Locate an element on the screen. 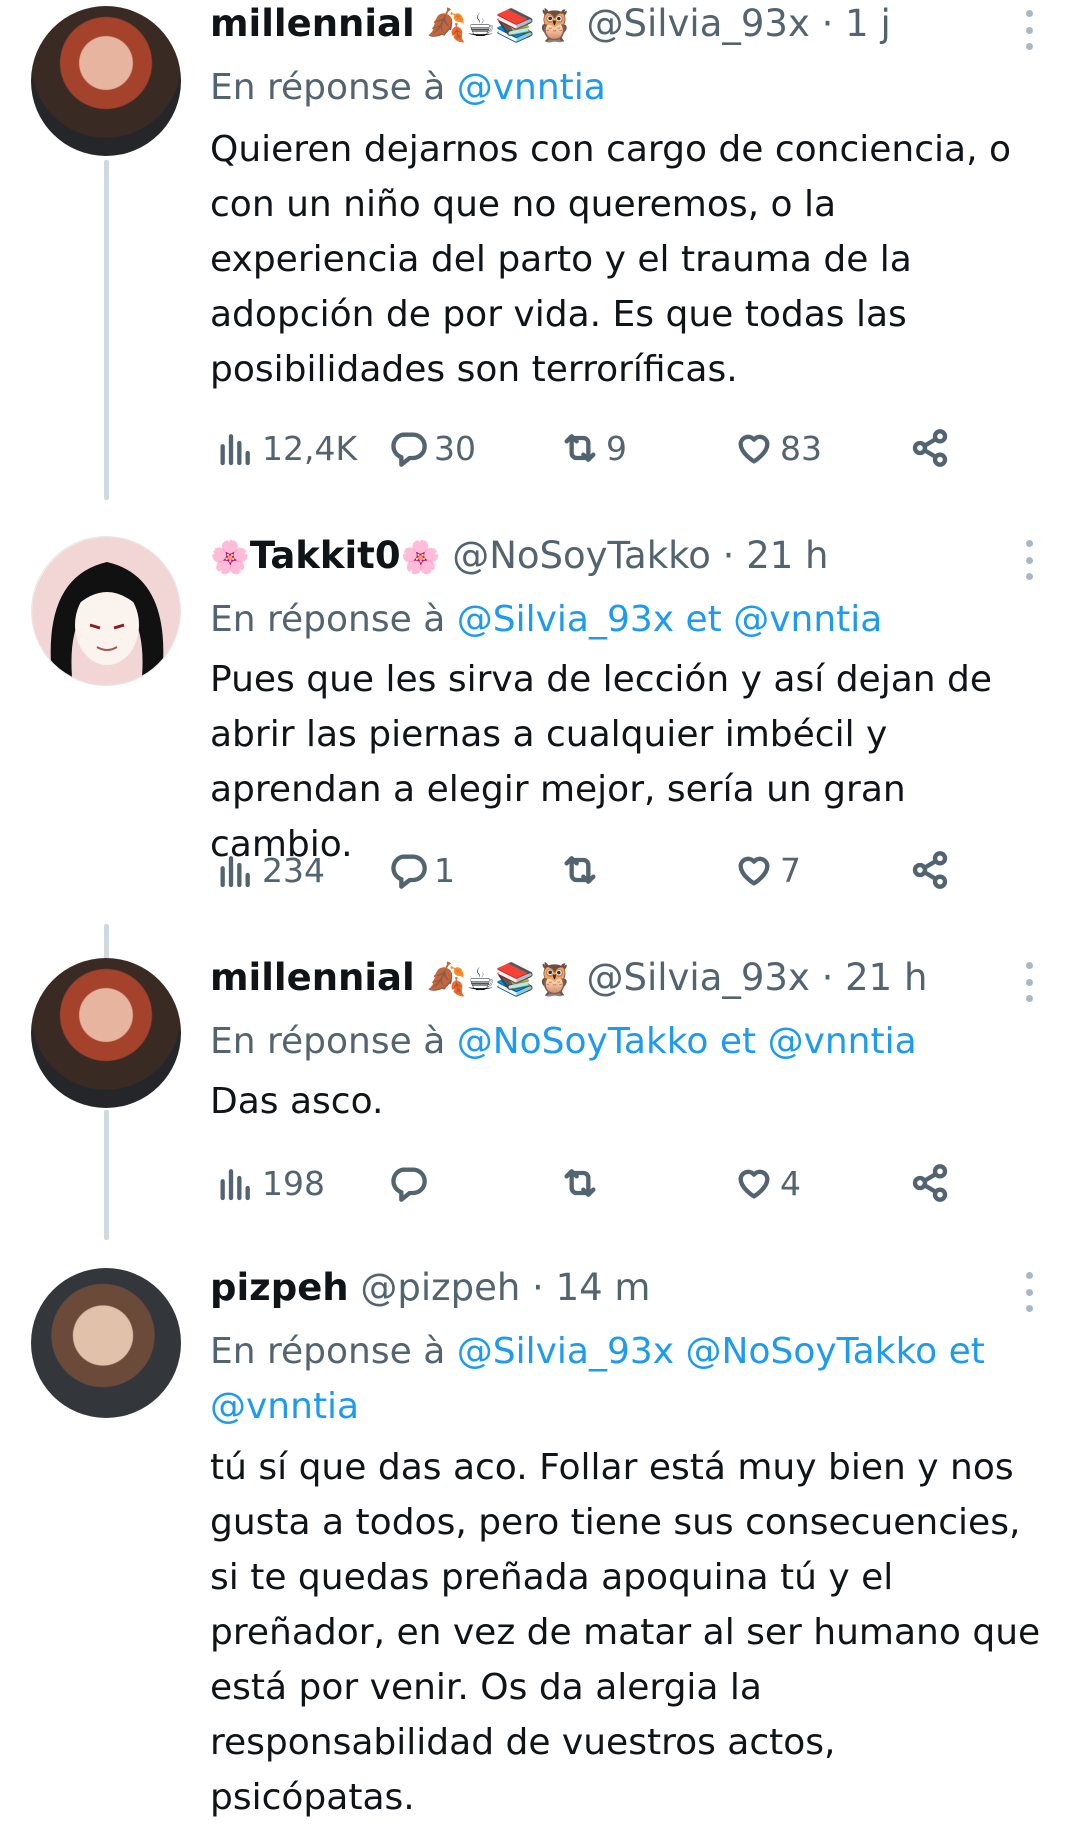 The image size is (1080, 1825). like-button: 7 is located at coordinates (767, 870).